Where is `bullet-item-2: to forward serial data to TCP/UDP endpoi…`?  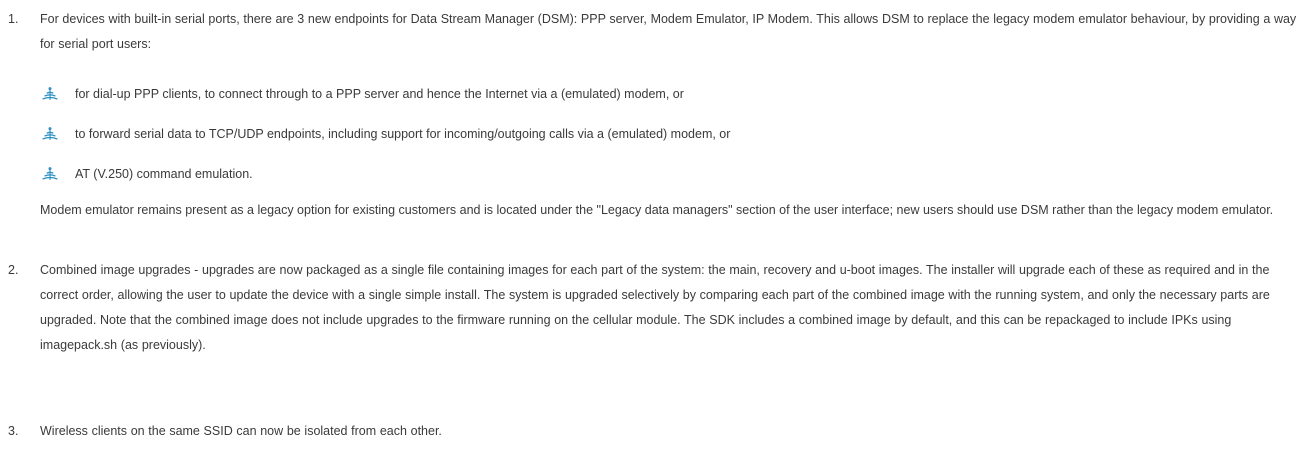
bullet-item-2: to forward serial data to TCP/UDP endpoi… is located at coordinates (657, 134).